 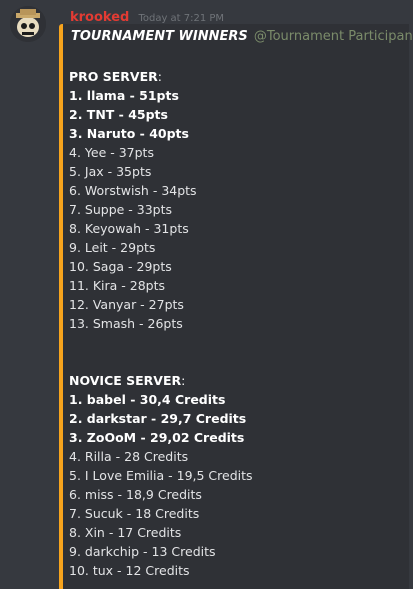 What do you see at coordinates (28, 24) in the screenshot?
I see `user-avatar-icon` at bounding box center [28, 24].